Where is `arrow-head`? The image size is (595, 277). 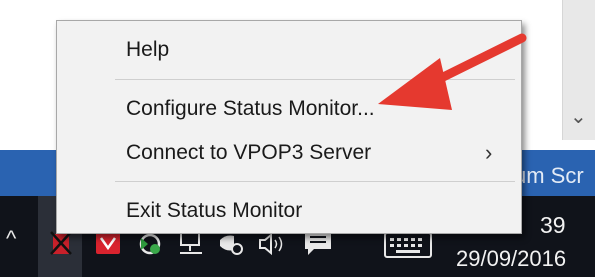
arrow-head is located at coordinates (415, 84).